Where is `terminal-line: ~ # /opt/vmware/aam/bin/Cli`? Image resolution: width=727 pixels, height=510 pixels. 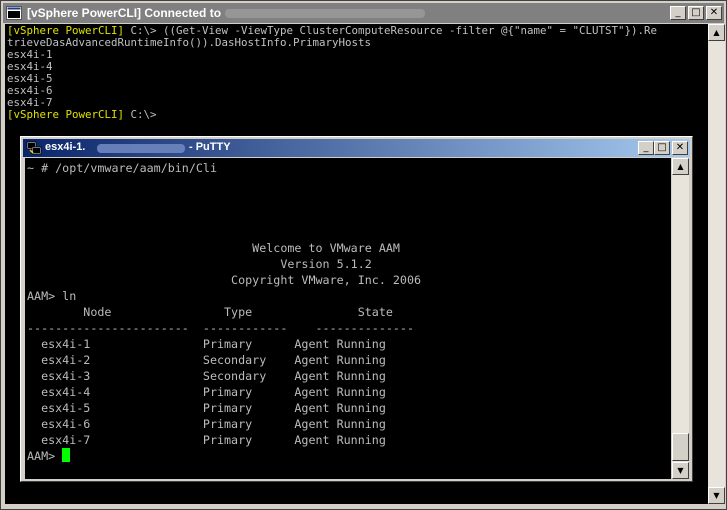
terminal-line: ~ # /opt/vmware/aam/bin/Cli is located at coordinates (122, 168).